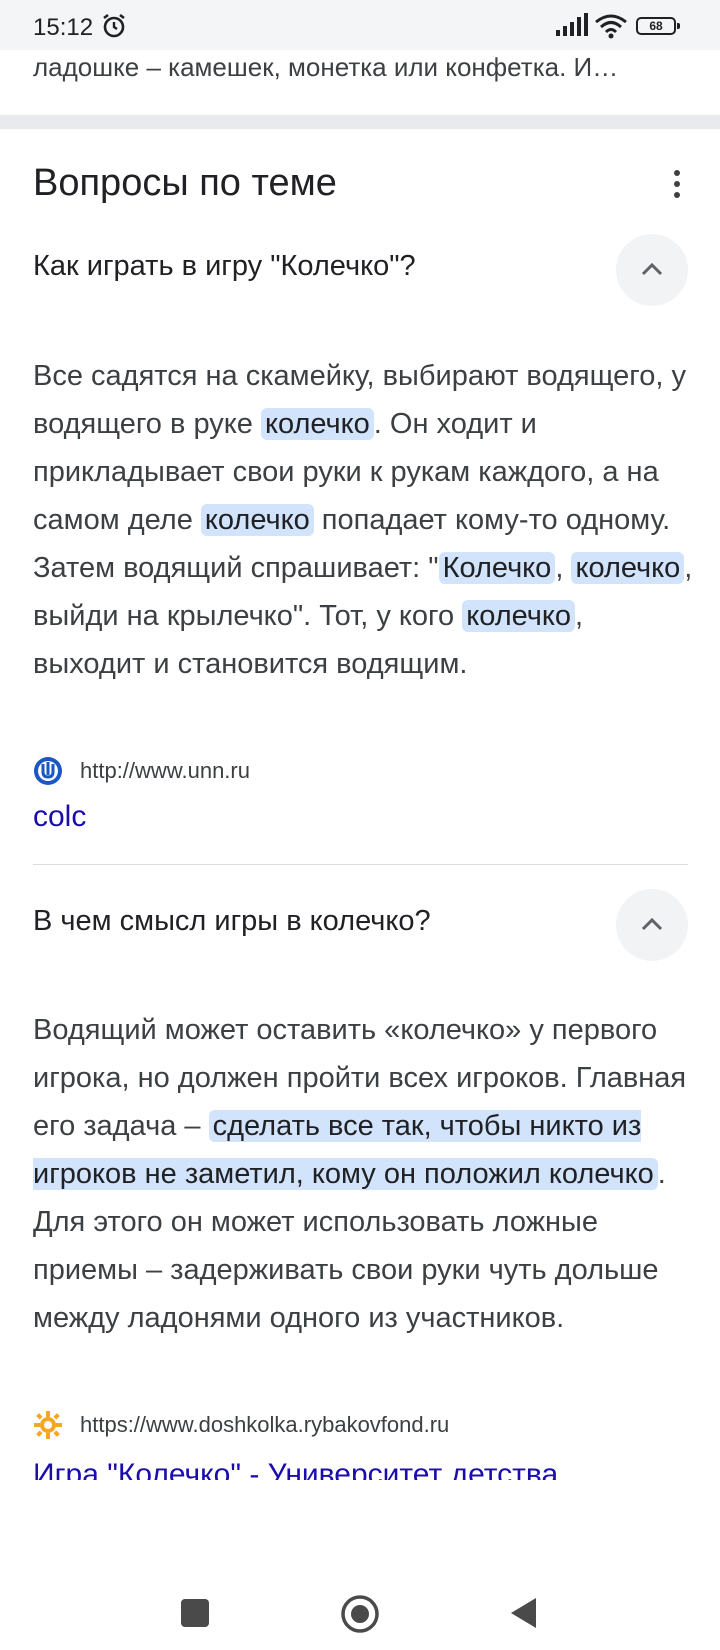  What do you see at coordinates (48, 1425) in the screenshot?
I see `sun-logo-icon` at bounding box center [48, 1425].